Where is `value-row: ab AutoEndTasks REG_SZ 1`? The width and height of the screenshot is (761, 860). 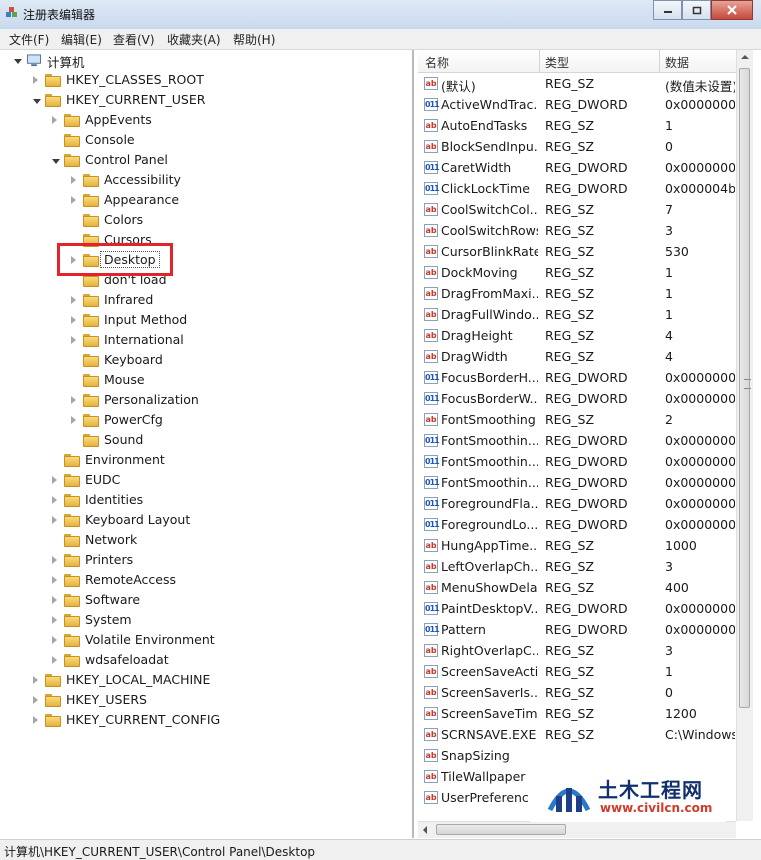
value-row: ab AutoEndTasks REG_SZ 1 is located at coordinates (577, 126).